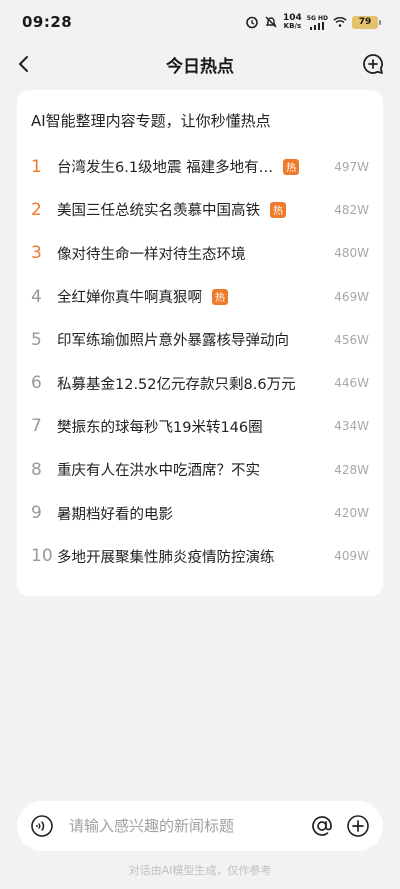 This screenshot has height=889, width=400. Describe the element at coordinates (151, 121) in the screenshot. I see `card-heading: AI智能整理内容专题，让你秒懂热点` at that location.